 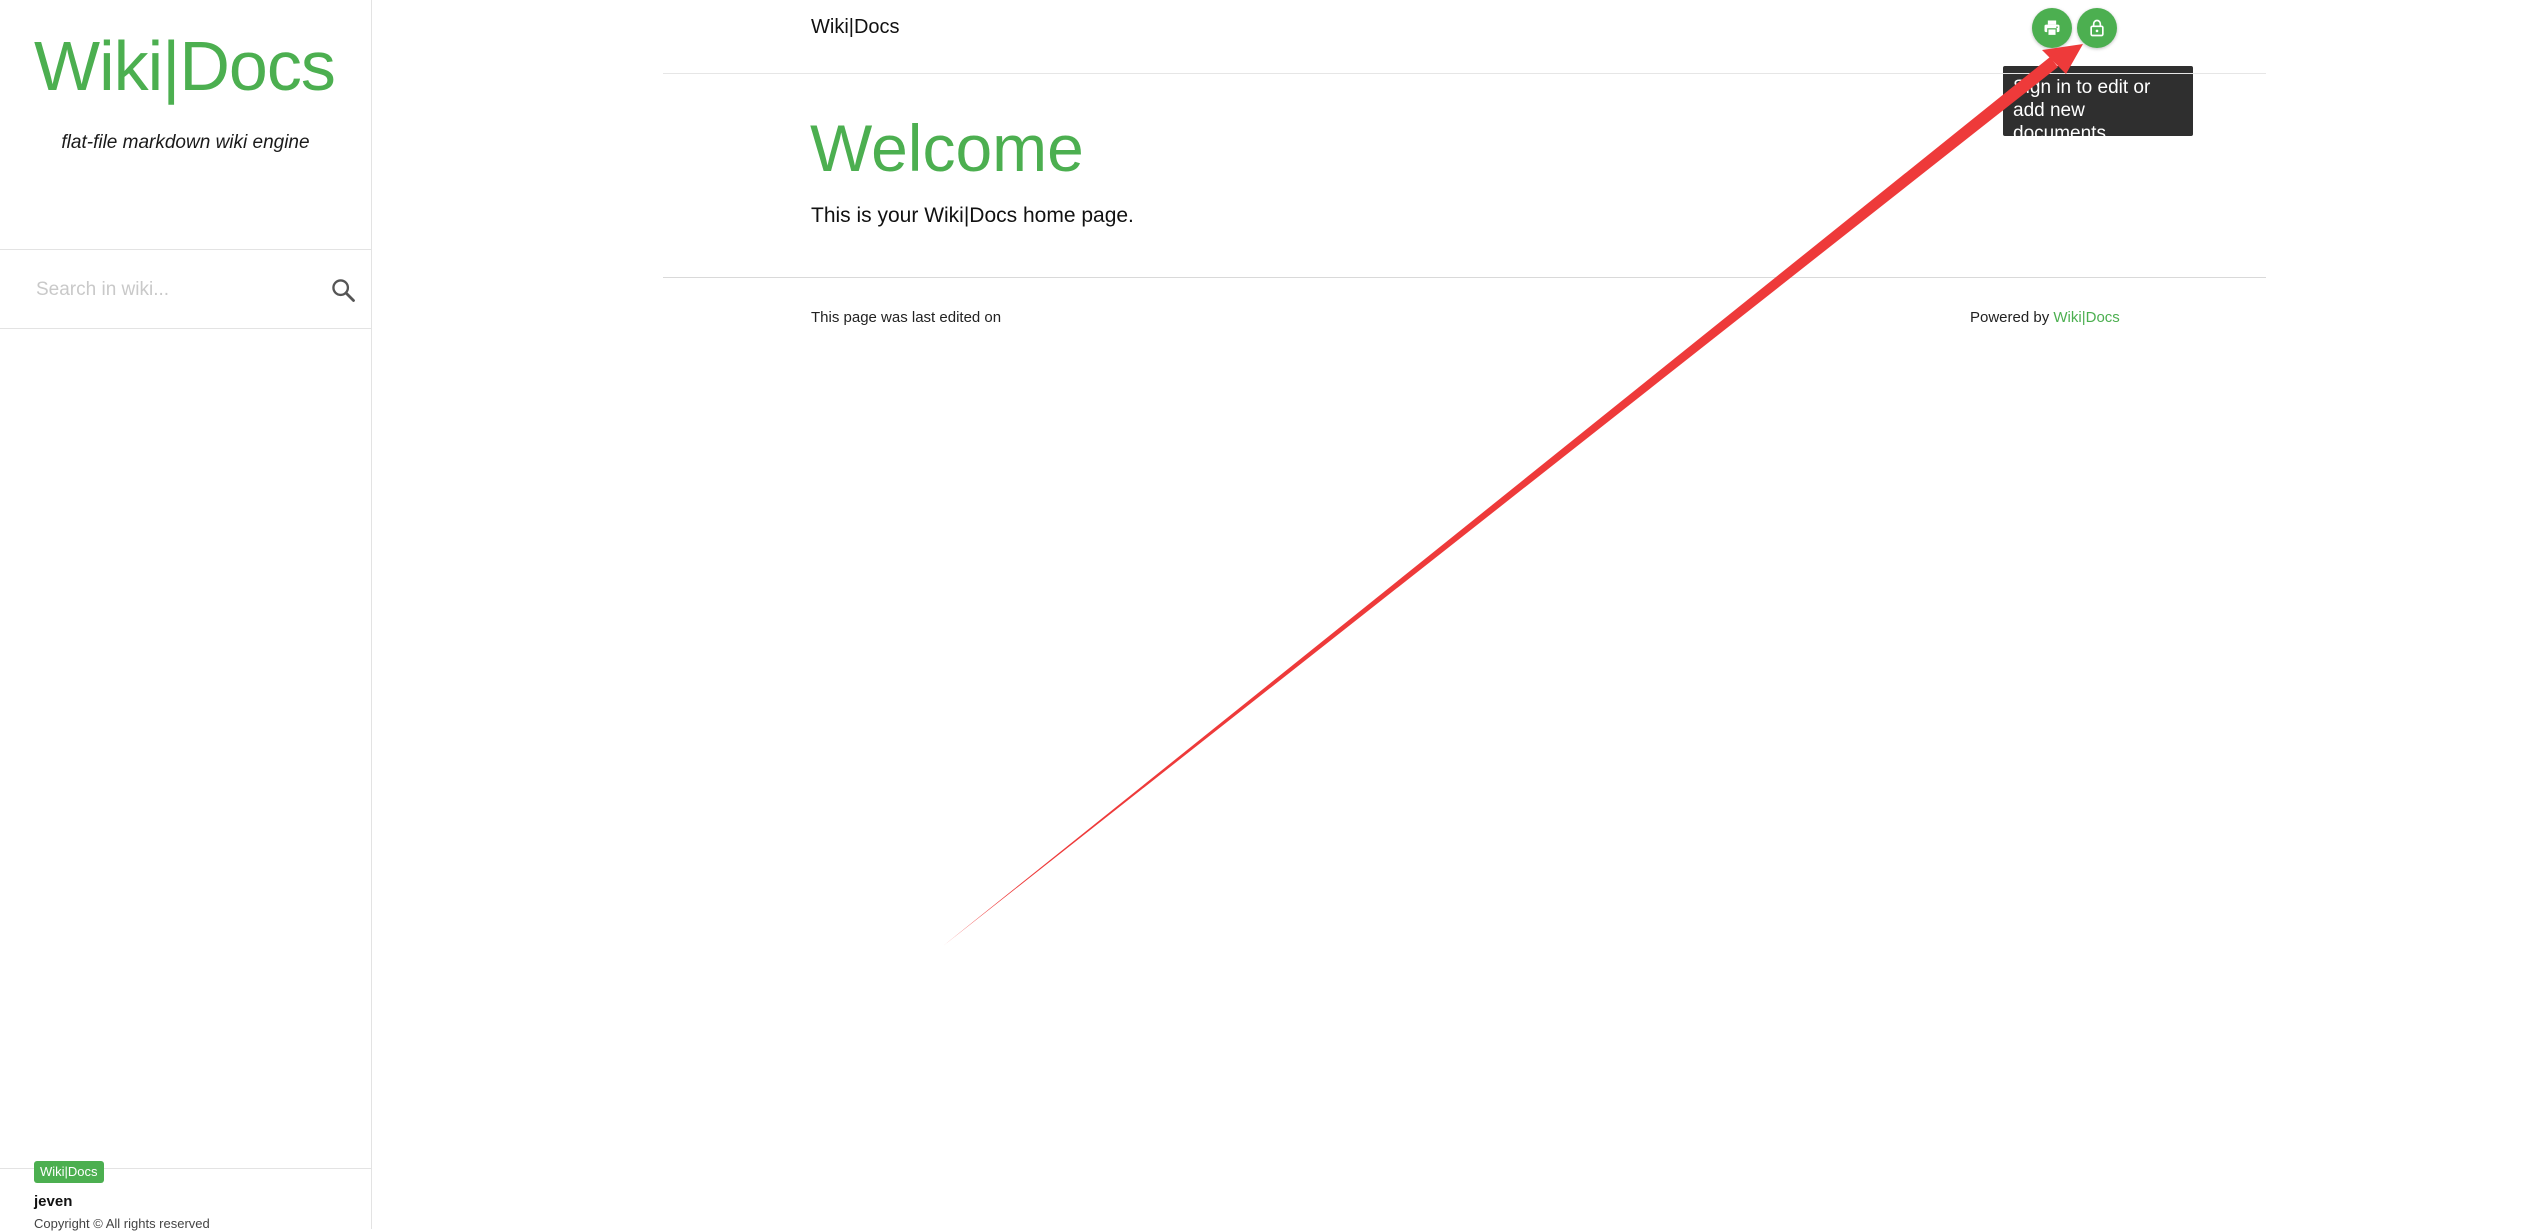 I want to click on sidebar-brand-logo: Wiki|Docs, so click(x=185, y=66).